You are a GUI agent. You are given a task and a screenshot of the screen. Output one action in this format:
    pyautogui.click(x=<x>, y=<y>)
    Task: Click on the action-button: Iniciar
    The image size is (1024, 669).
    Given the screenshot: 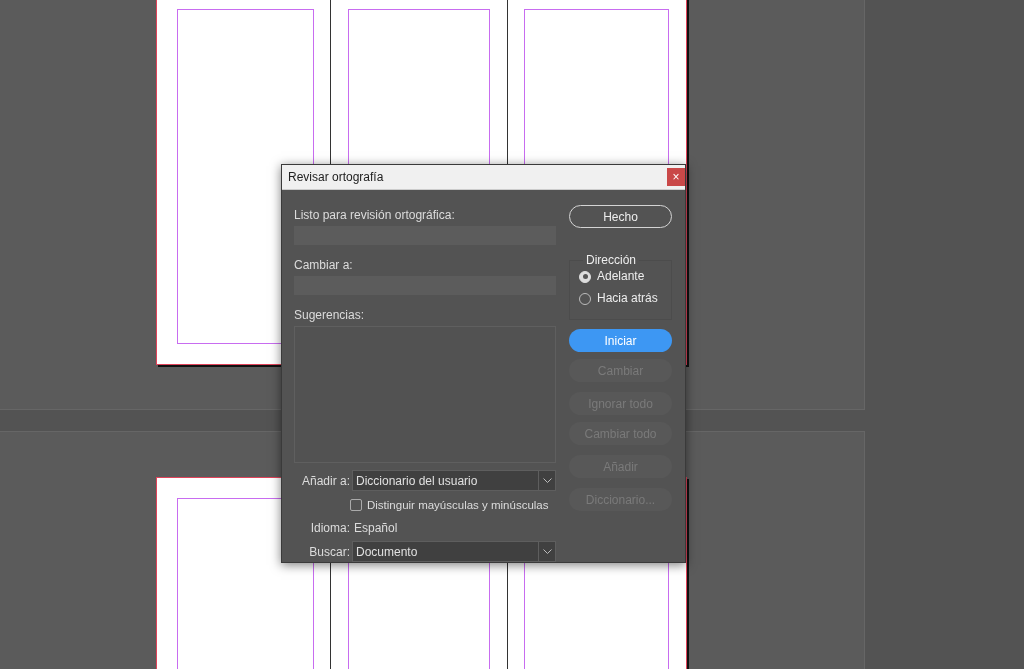 What is the action you would take?
    pyautogui.click(x=620, y=340)
    